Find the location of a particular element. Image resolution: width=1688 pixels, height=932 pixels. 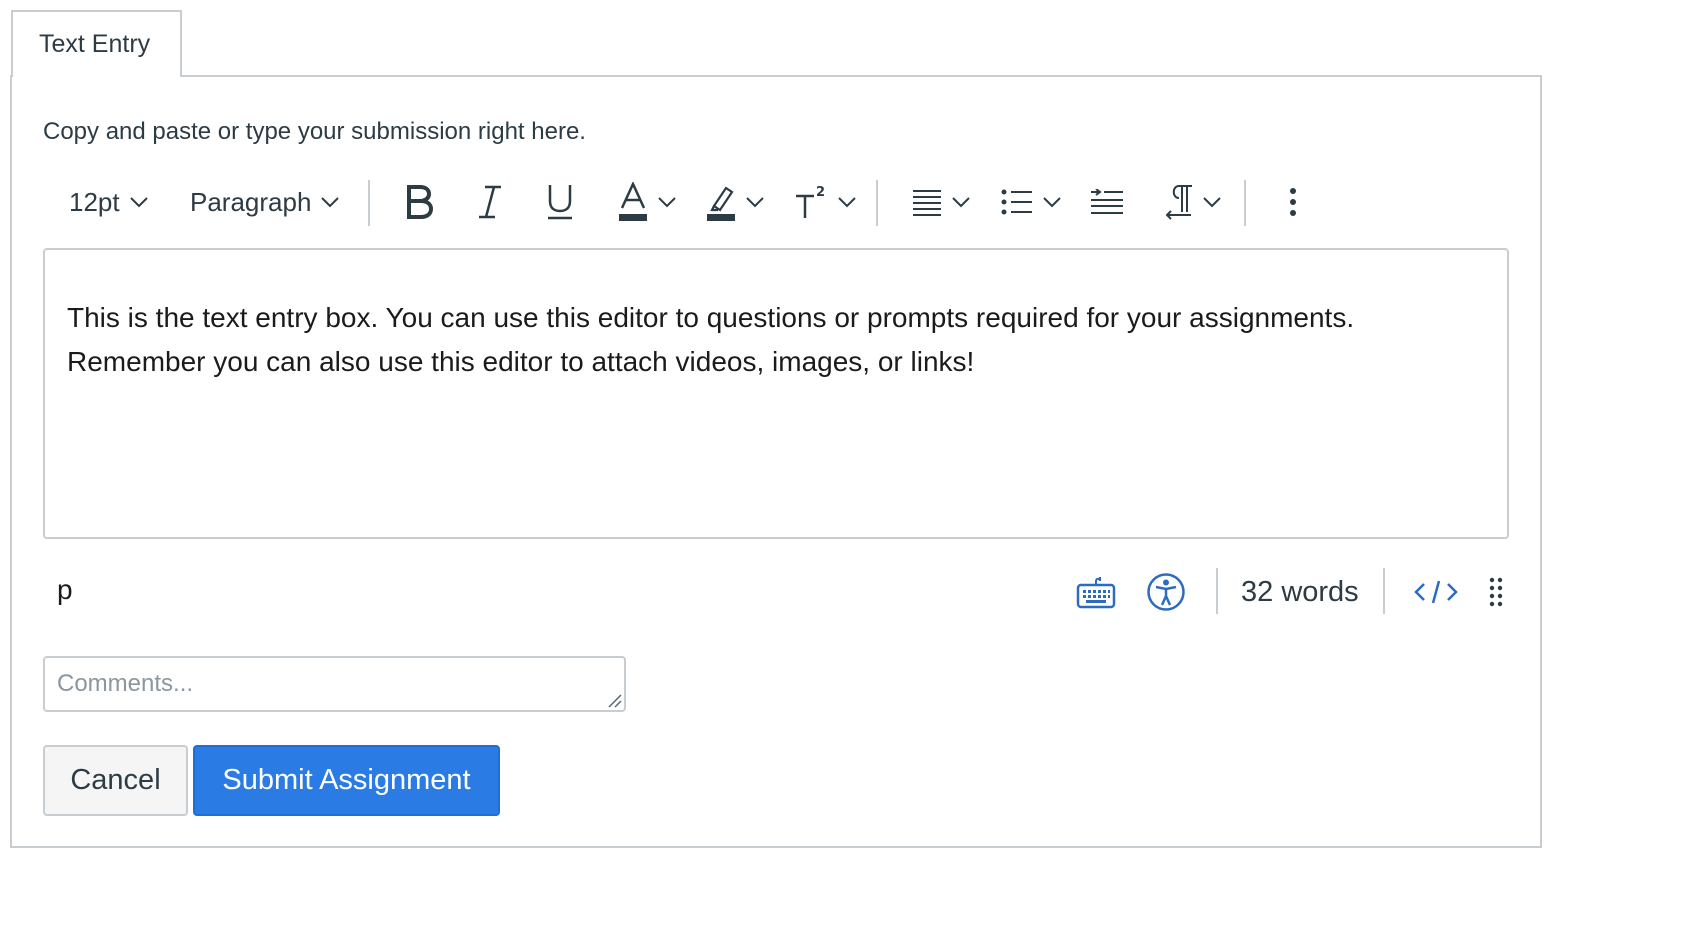

superscript-icon: 2 is located at coordinates (810, 201).